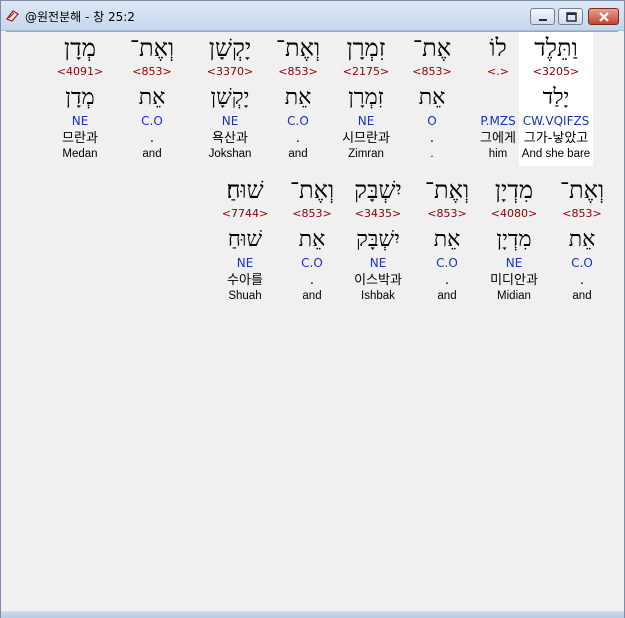  Describe the element at coordinates (378, 296) in the screenshot. I see `english-gloss: Ishbak` at that location.